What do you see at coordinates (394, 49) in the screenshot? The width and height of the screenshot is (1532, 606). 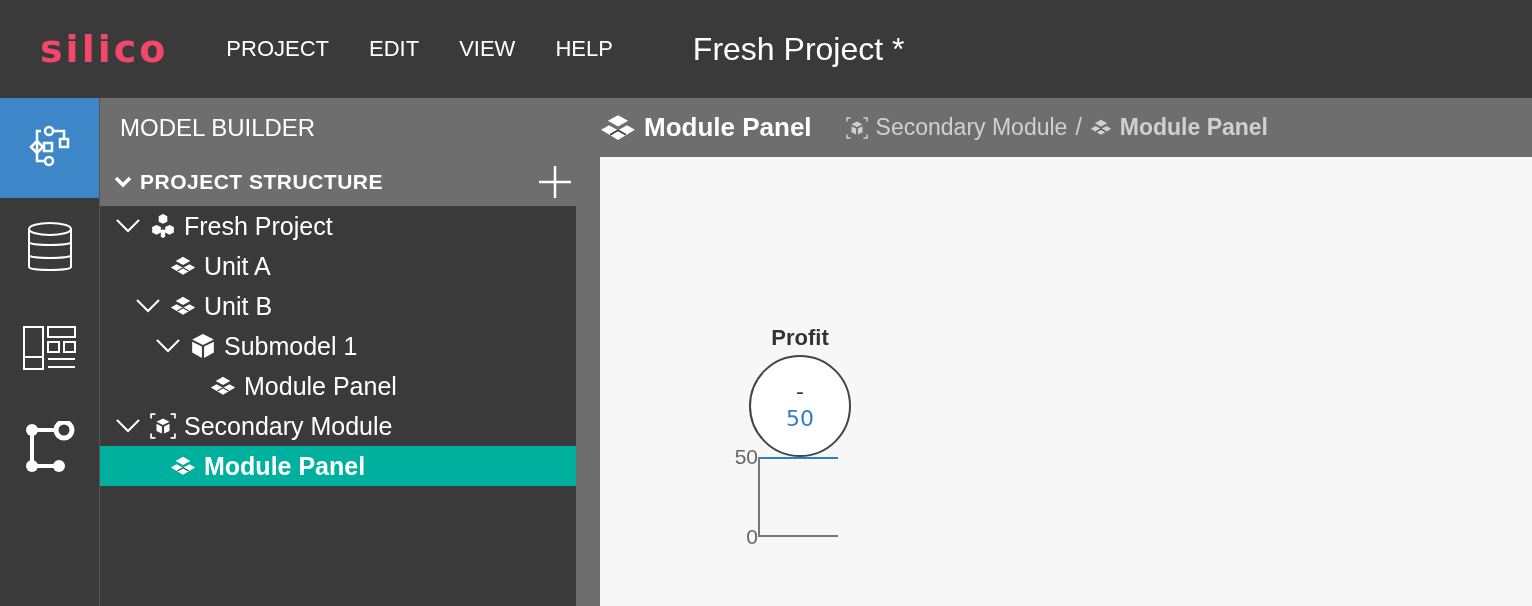 I see `menu-item: EDIT` at bounding box center [394, 49].